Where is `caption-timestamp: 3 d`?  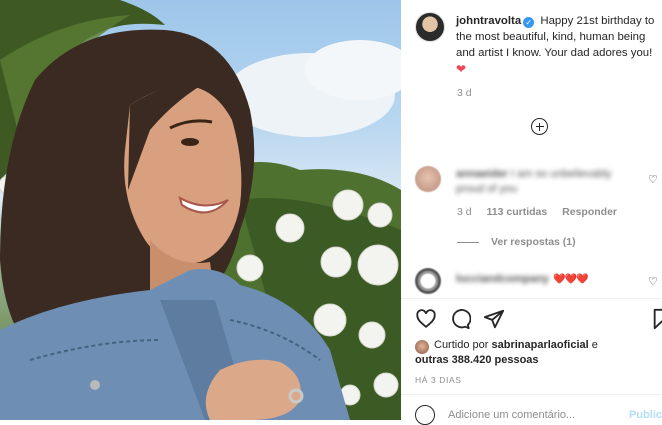
caption-timestamp: 3 d is located at coordinates (464, 93).